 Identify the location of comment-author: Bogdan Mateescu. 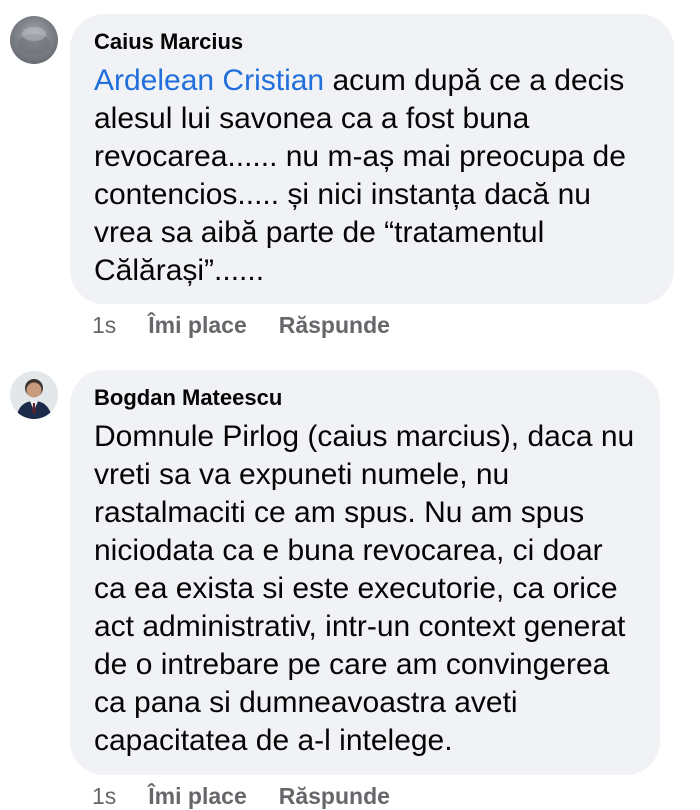
(366, 398).